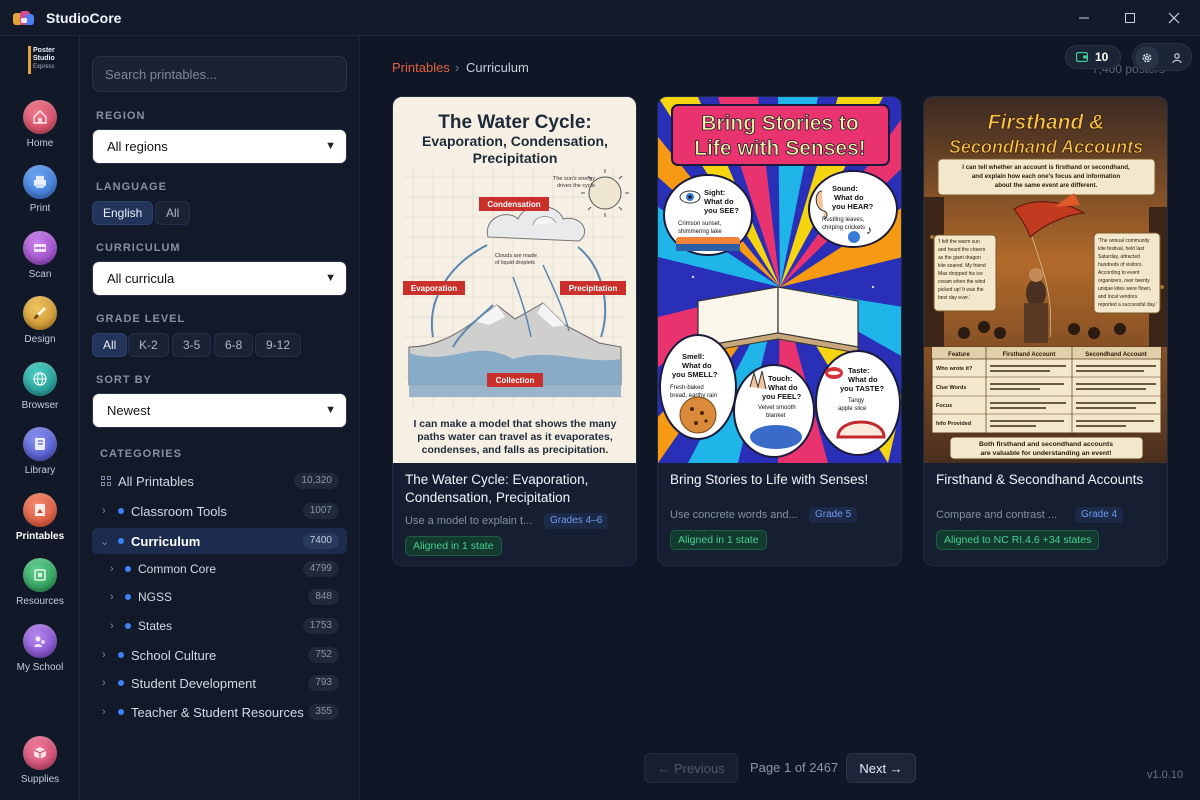 The width and height of the screenshot is (1200, 800). Describe the element at coordinates (40, 510) in the screenshot. I see `printables-icon` at that location.